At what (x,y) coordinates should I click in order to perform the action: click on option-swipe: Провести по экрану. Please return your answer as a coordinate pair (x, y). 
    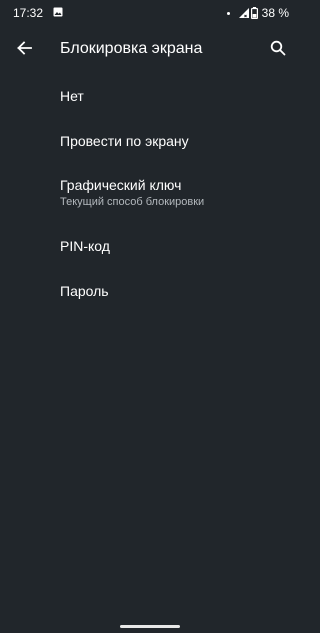
    Looking at the image, I should click on (150, 142).